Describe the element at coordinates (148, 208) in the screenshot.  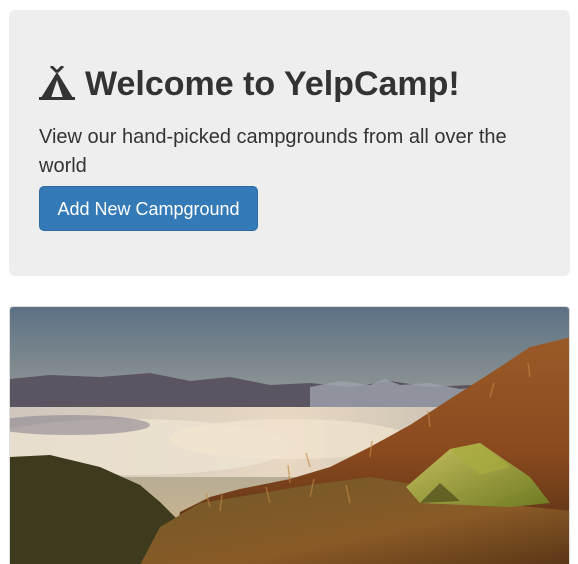
I see `add-new-campground-button: Add New Campground` at that location.